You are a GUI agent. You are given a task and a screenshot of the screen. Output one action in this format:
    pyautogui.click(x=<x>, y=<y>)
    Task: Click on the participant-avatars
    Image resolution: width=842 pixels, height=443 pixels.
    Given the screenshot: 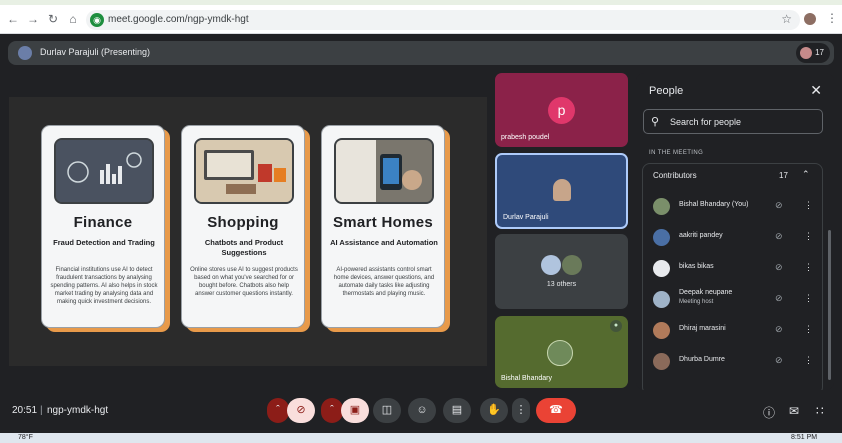 What is the action you would take?
    pyautogui.click(x=806, y=53)
    